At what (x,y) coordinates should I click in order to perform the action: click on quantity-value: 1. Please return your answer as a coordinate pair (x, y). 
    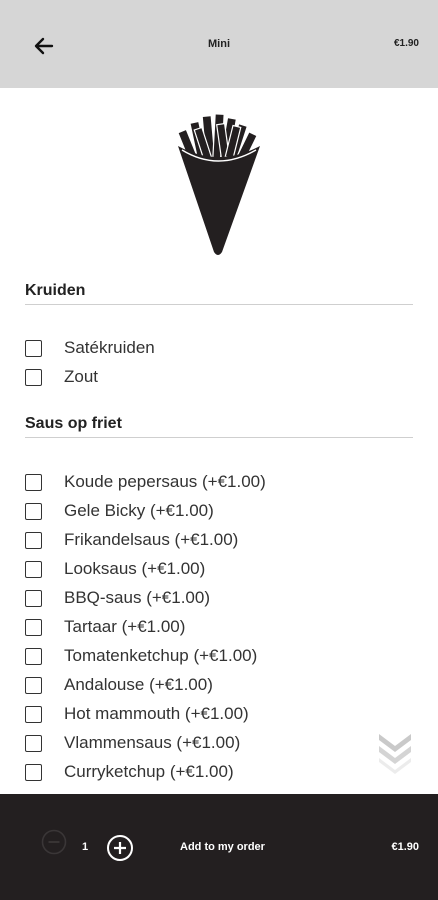
    Looking at the image, I should click on (85, 847).